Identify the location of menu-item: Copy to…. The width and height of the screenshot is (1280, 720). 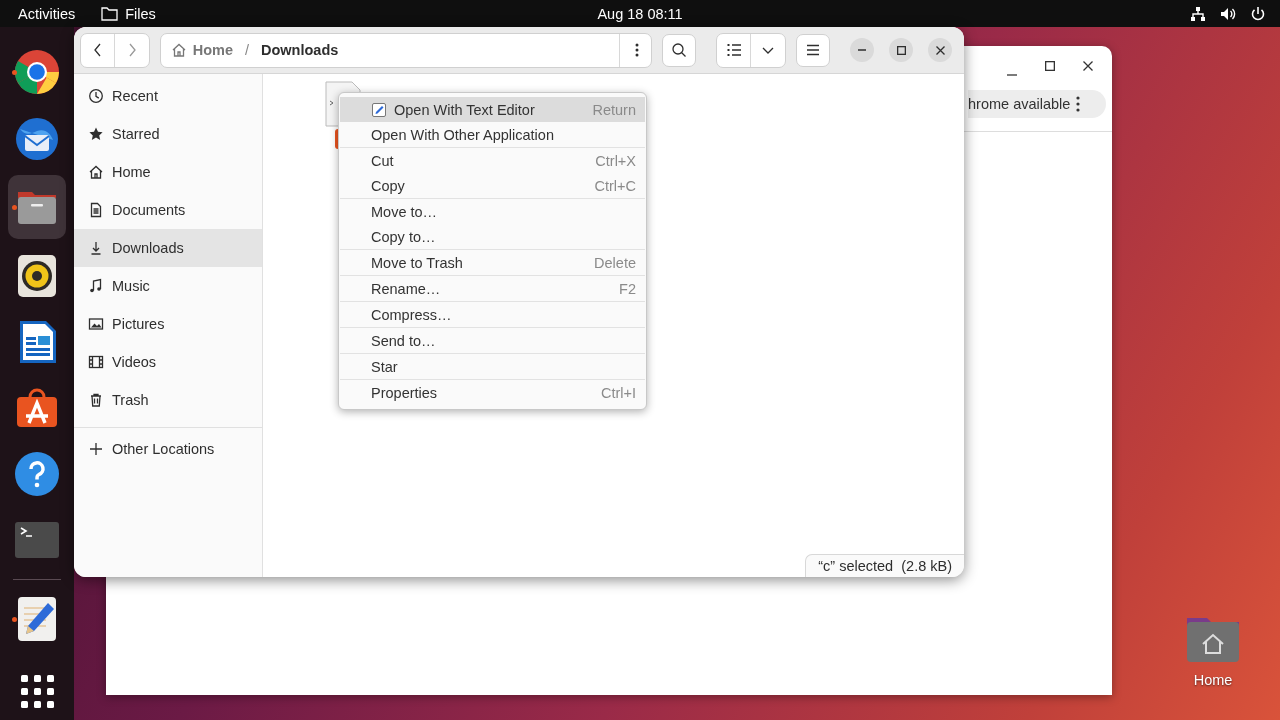
(492, 236).